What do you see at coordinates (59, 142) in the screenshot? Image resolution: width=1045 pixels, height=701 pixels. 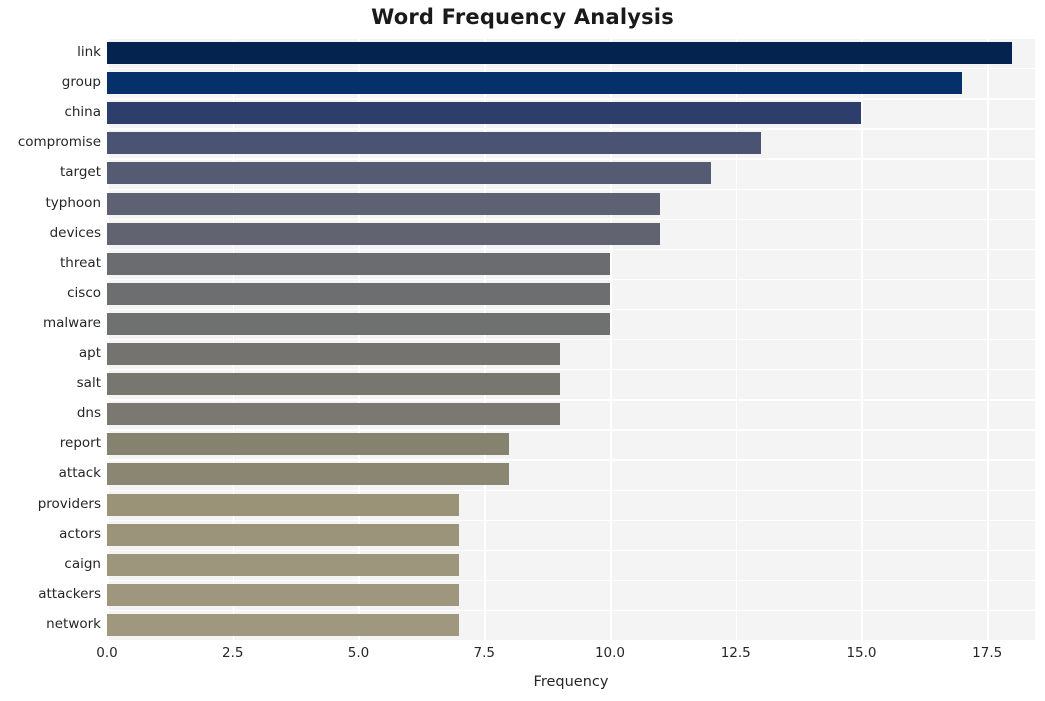 I see `y-axis-tick-label: compromise` at bounding box center [59, 142].